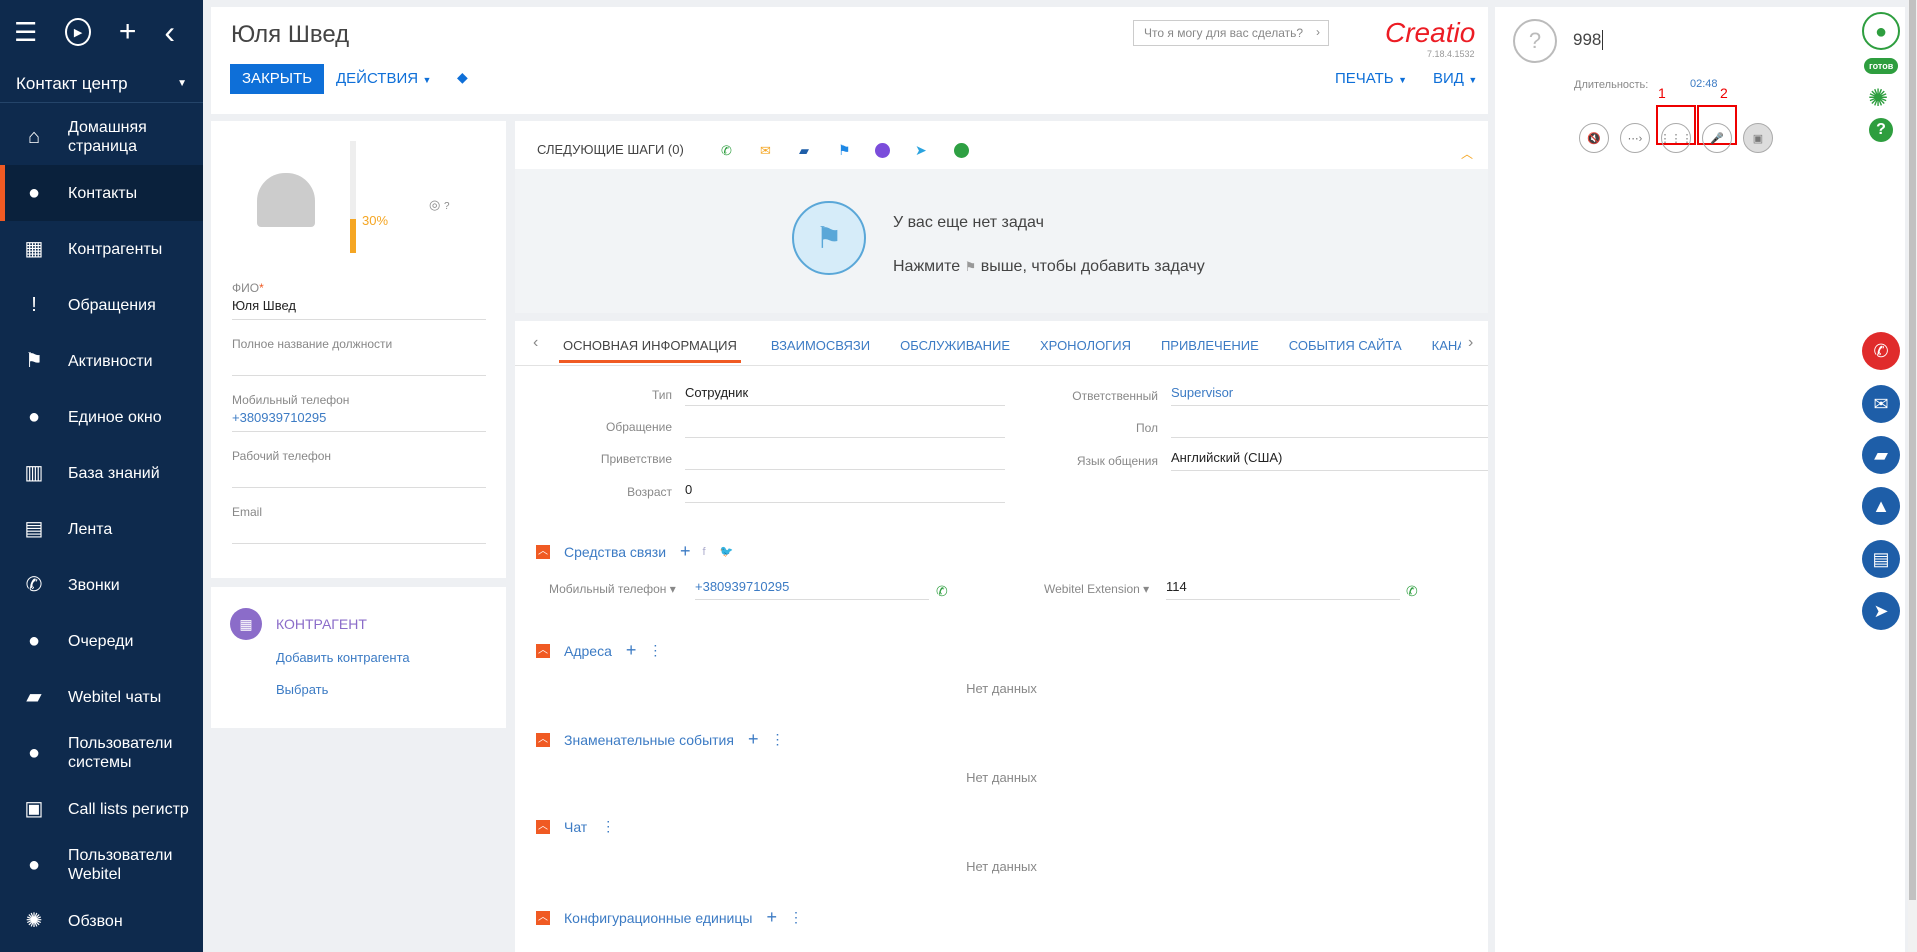 The image size is (1917, 952). Describe the element at coordinates (101, 193) in the screenshot. I see `sidebar-item: ● Контакты` at that location.